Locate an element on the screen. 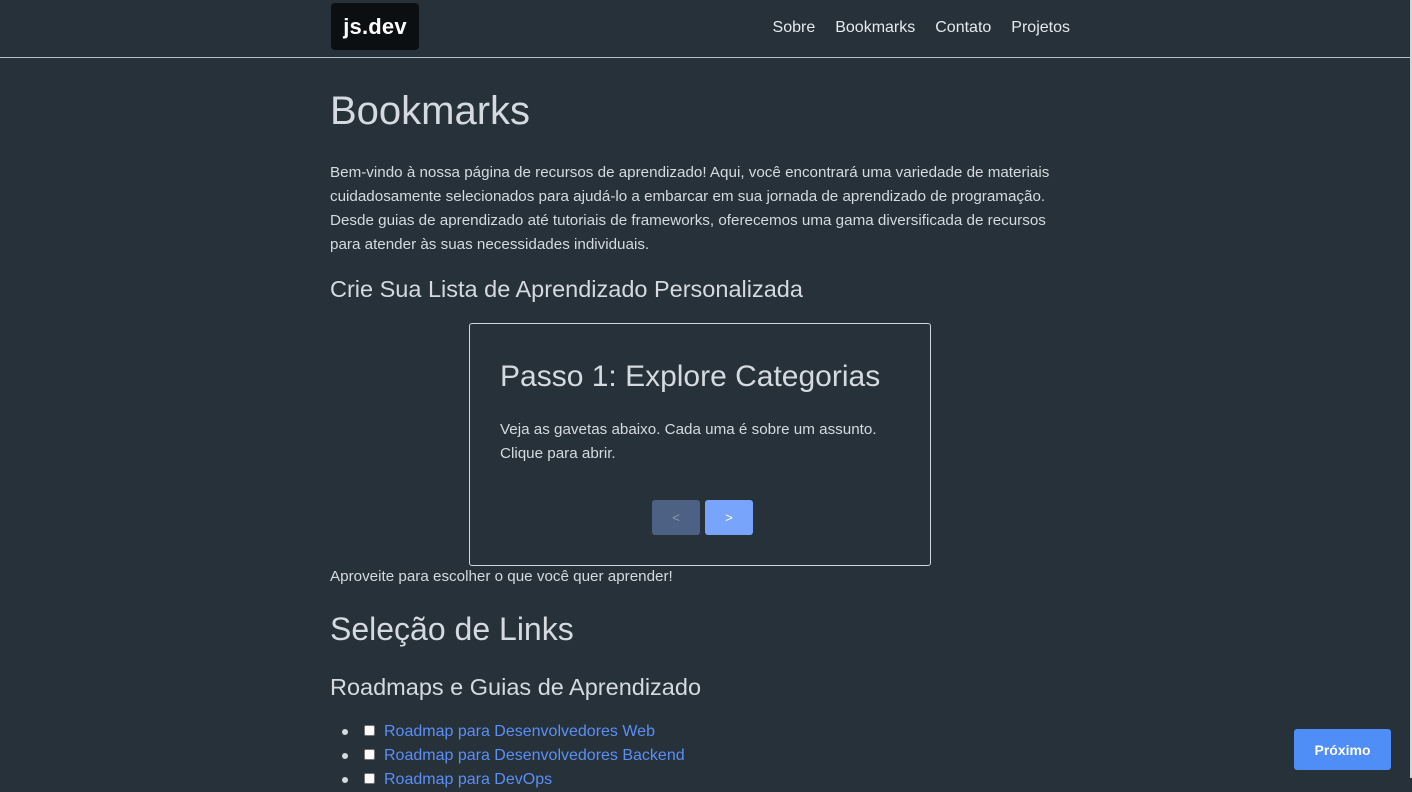  nav-link-projetos: Projetos is located at coordinates (1040, 28).